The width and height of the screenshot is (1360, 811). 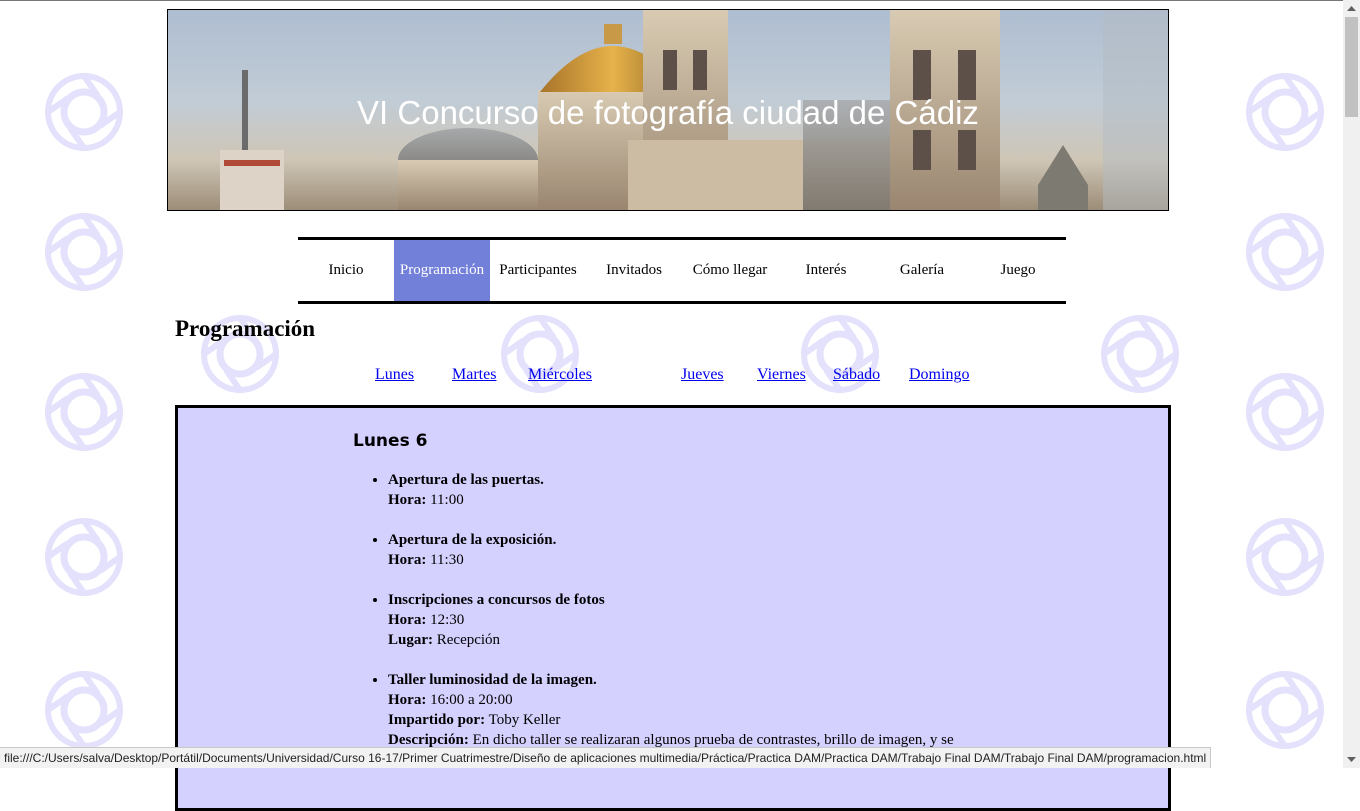 What do you see at coordinates (410, 640) in the screenshot?
I see `lugar-label: Lugar:` at bounding box center [410, 640].